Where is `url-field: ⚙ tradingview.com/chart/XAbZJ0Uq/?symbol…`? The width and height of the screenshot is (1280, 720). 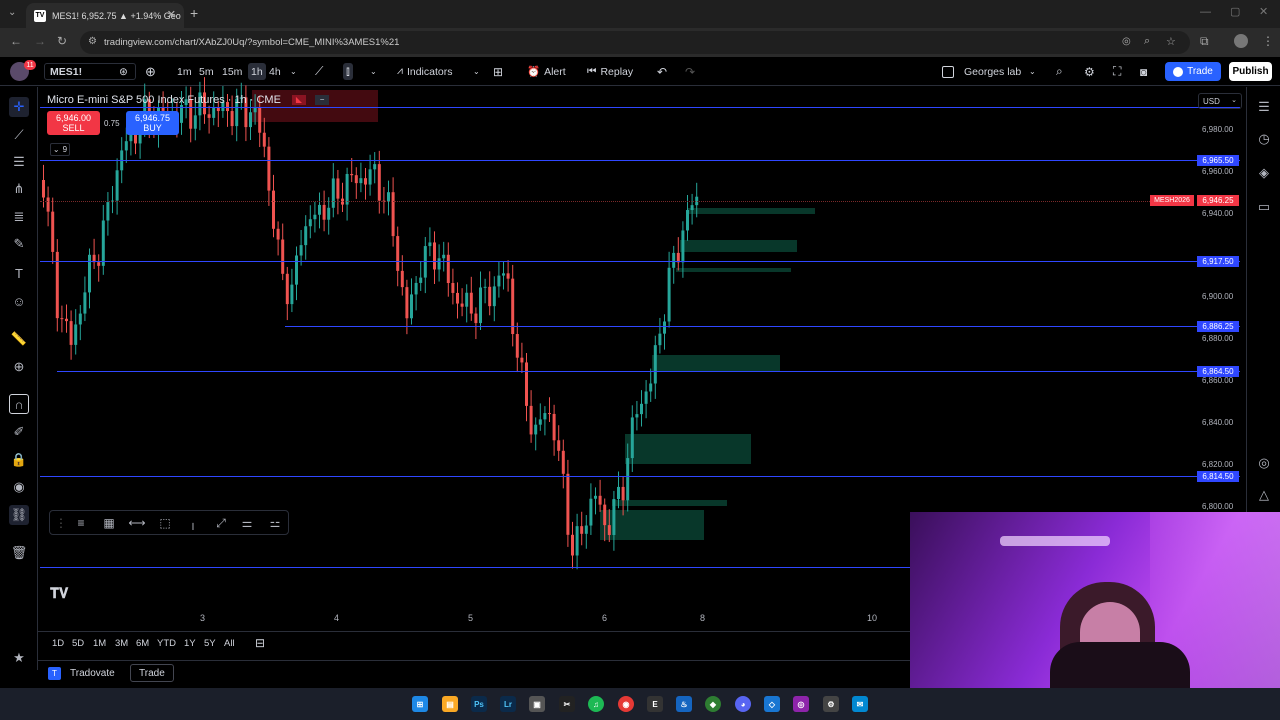
url-field: ⚙ tradingview.com/chart/XAbZJ0Uq/?symbol… is located at coordinates (635, 42).